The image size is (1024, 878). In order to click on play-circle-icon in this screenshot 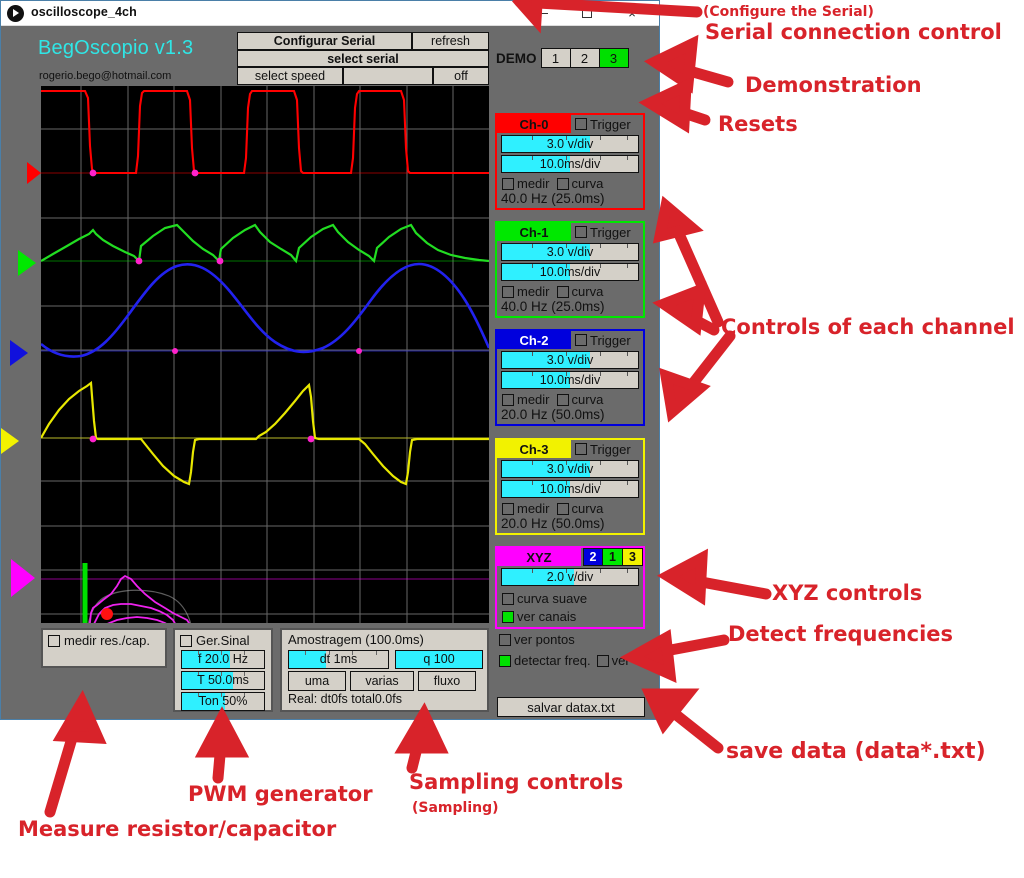, I will do `click(15, 13)`.